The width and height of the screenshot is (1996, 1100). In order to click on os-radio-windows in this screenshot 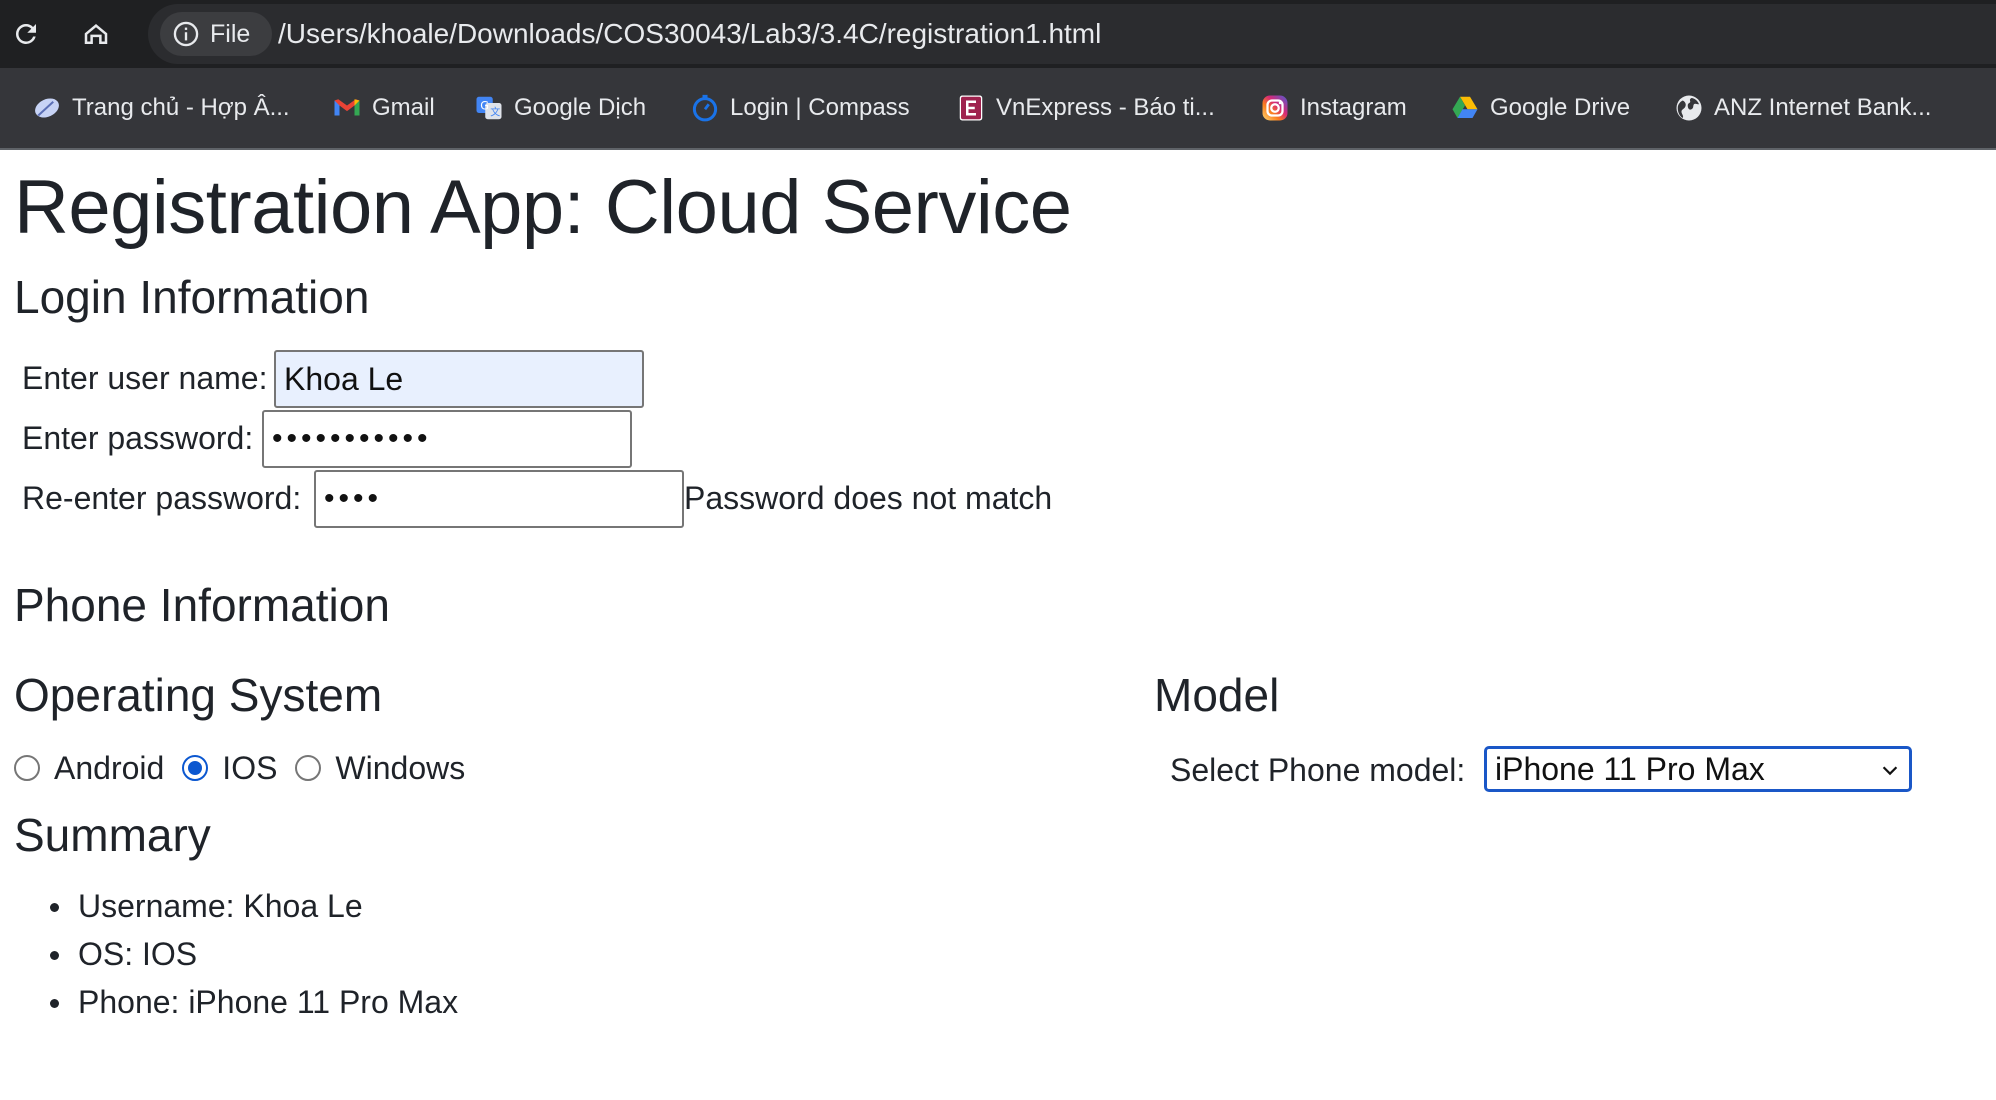, I will do `click(308, 768)`.